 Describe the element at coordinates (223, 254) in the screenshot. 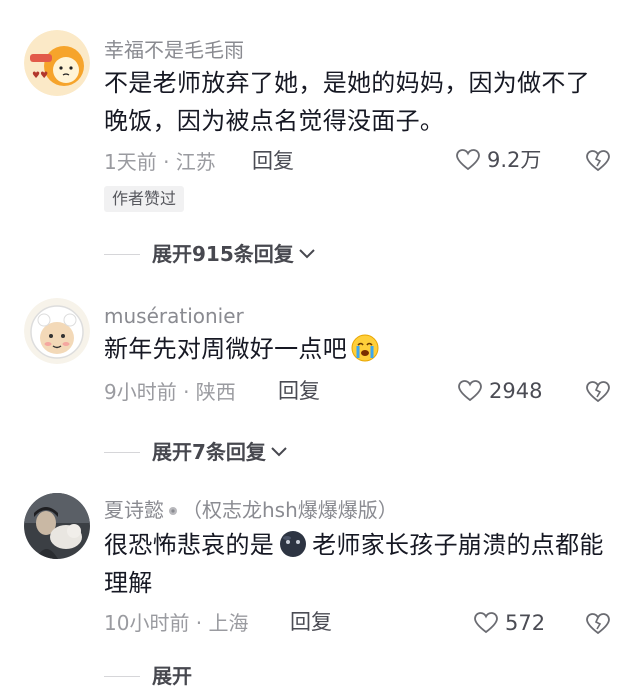

I see `expand-replies-label: 展开915条回复` at that location.